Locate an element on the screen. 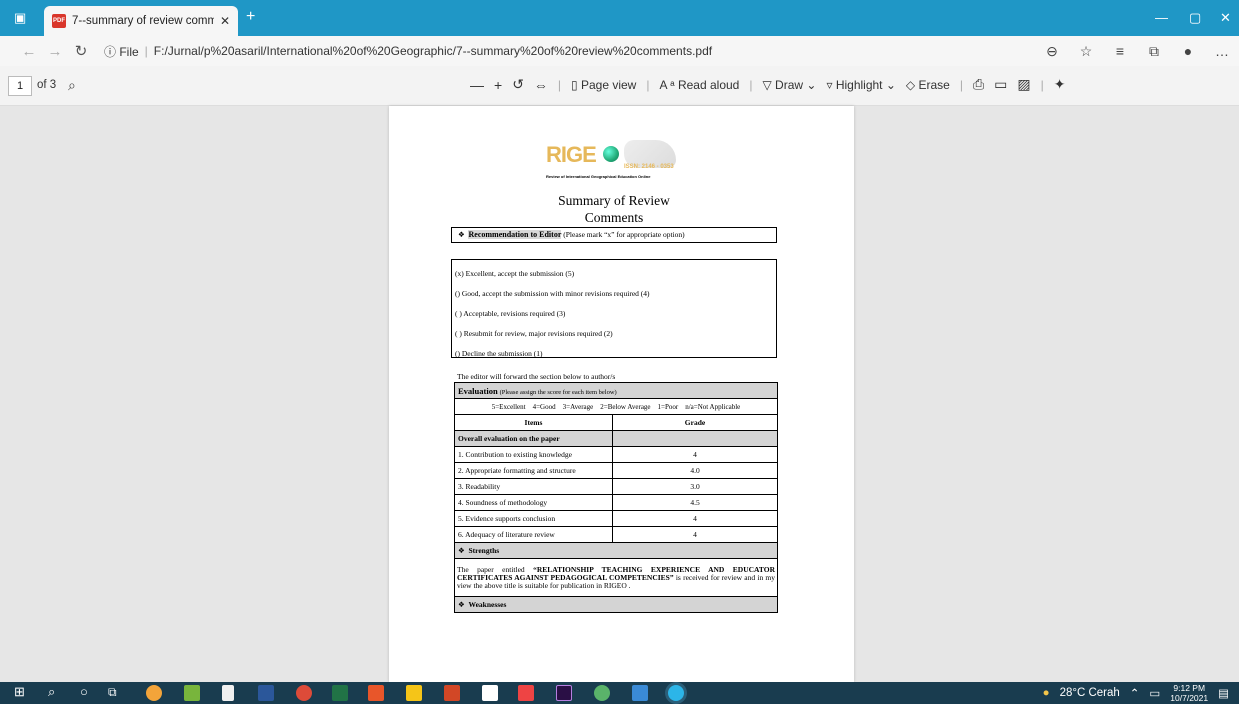 Image resolution: width=1239 pixels, height=704 pixels. overall-evaluation-label: Overall evaluation on the paper is located at coordinates (533, 438).